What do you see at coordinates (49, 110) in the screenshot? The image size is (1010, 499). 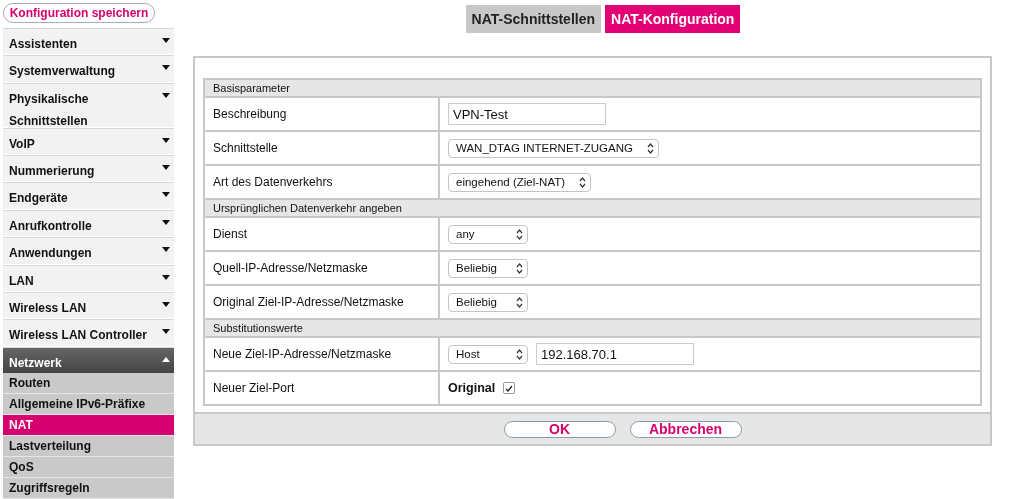 I see `menu-label: Physikalische Schnittstellen` at bounding box center [49, 110].